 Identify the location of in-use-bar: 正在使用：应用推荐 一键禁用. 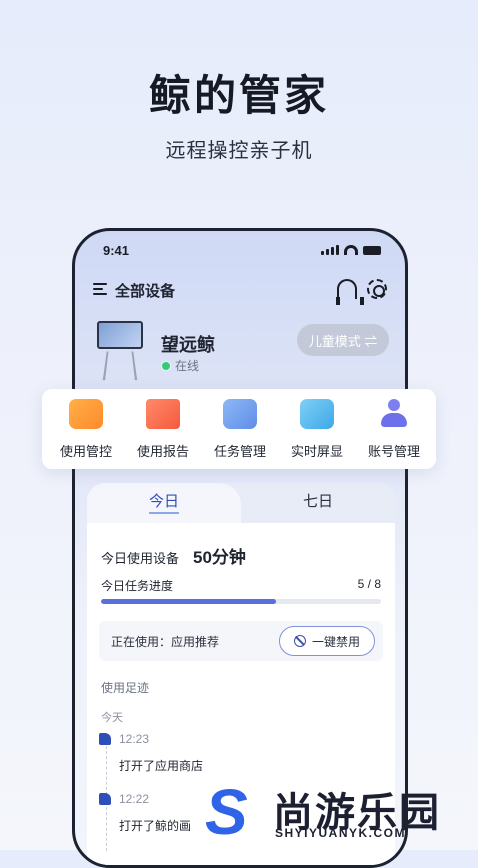
(241, 641).